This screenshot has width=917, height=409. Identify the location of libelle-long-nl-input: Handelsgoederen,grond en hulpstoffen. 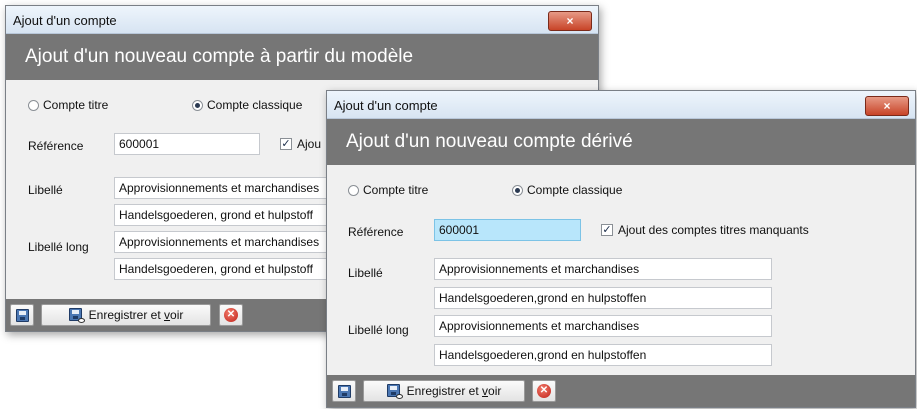
(603, 355).